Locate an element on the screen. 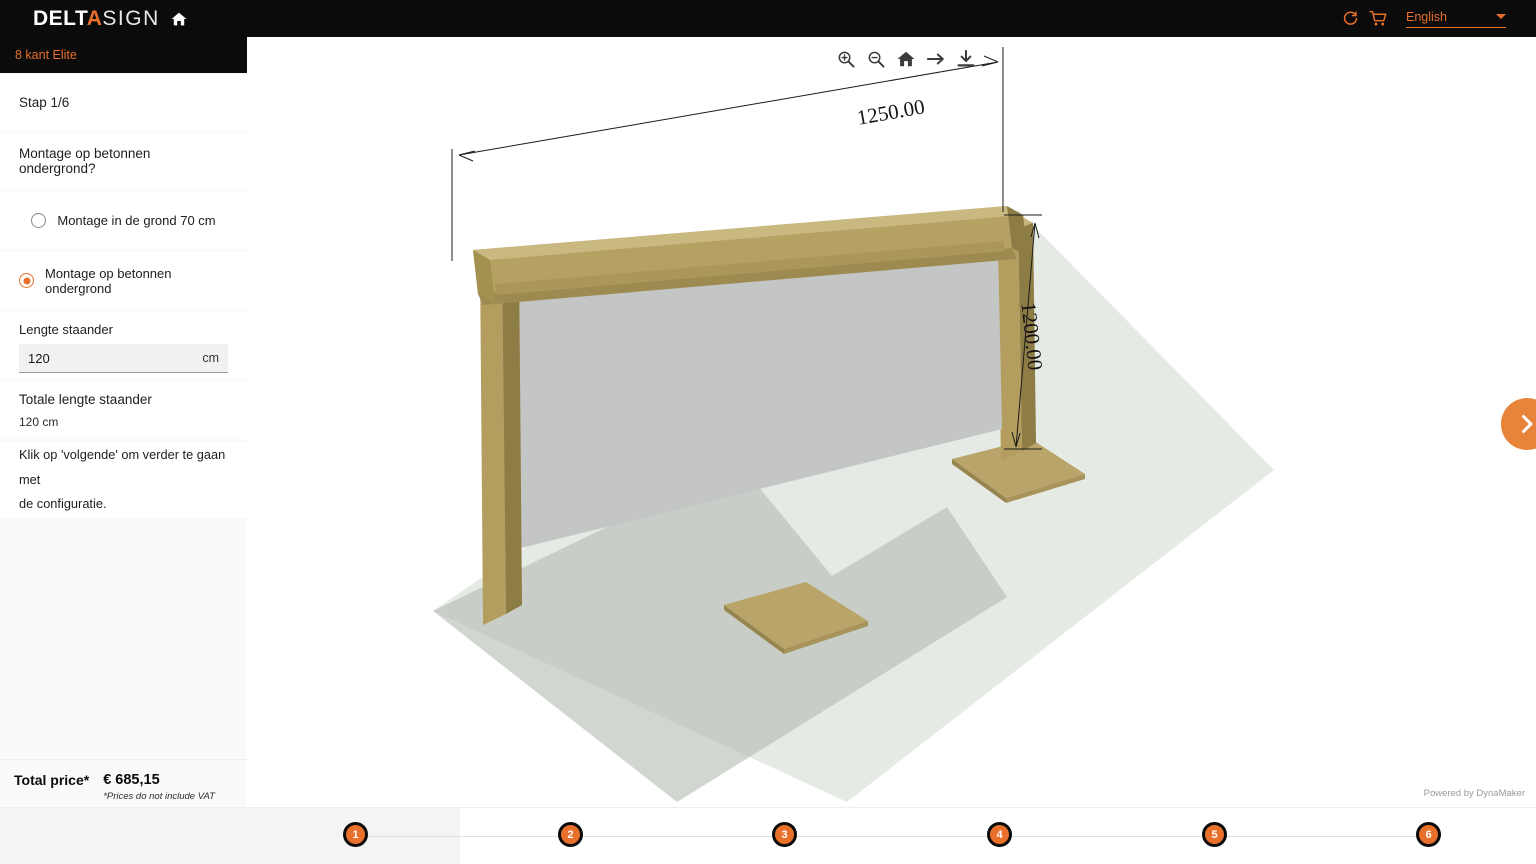 This screenshot has height=864, width=1536. option-label-concrete: Montage op betonnen ondergrond is located at coordinates (108, 280).